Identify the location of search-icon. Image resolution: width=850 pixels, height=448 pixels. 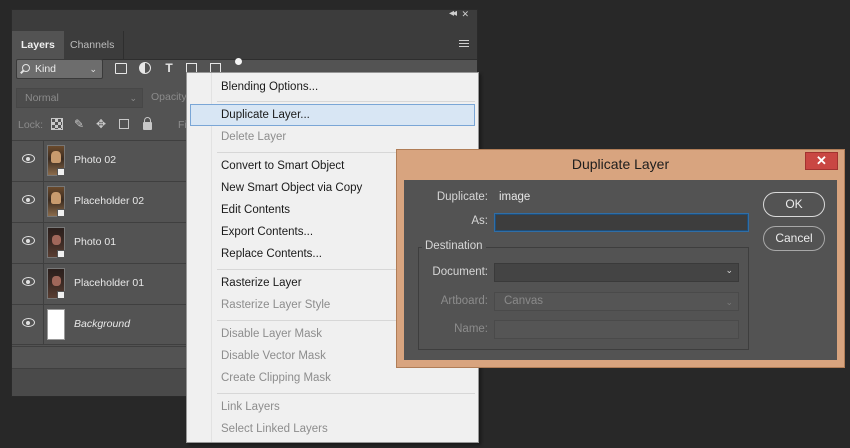
(26, 68).